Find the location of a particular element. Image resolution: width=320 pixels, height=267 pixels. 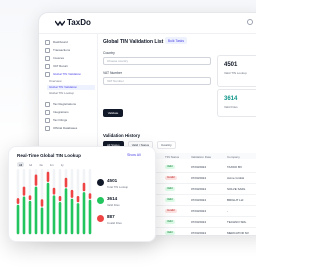

sidebar-item-dashboard: Dashboard is located at coordinates (56, 42).